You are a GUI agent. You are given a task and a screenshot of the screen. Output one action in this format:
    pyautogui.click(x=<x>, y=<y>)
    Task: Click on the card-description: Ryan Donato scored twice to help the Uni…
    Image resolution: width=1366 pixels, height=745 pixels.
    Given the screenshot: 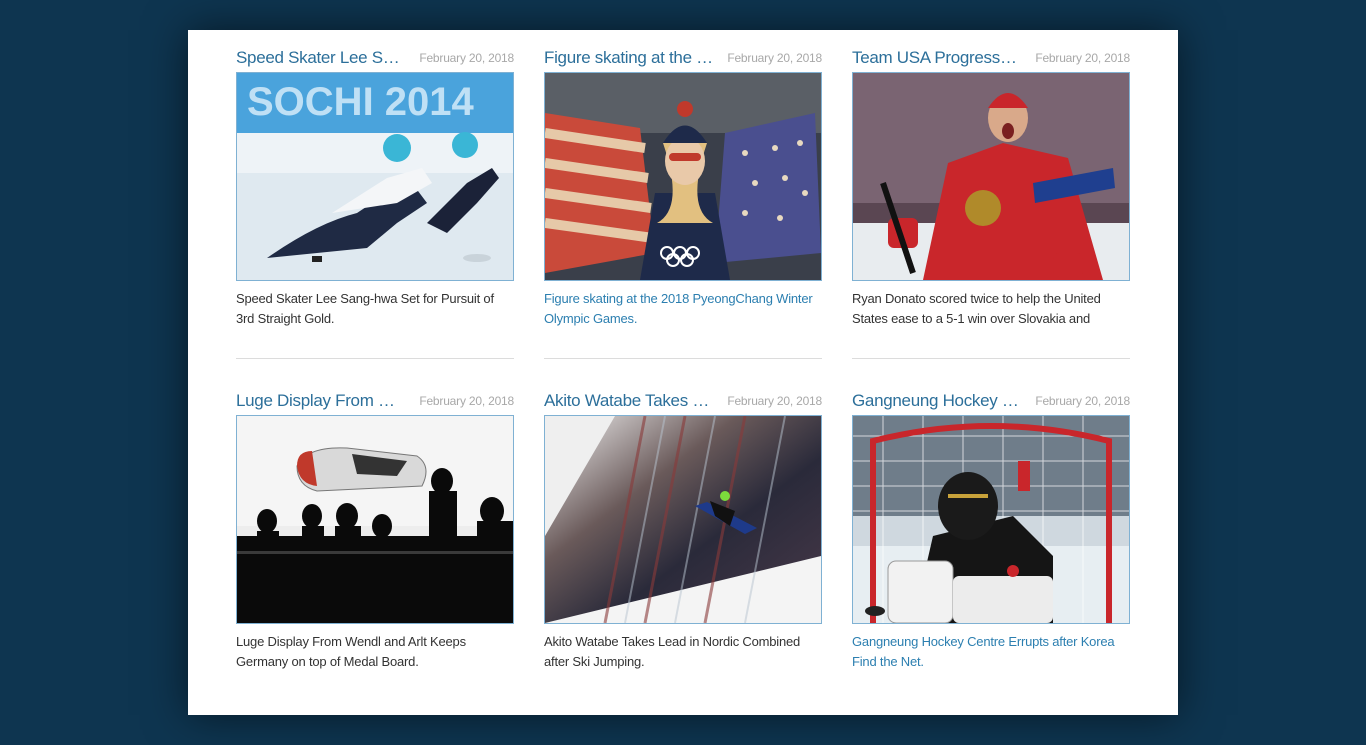 What is the action you would take?
    pyautogui.click(x=976, y=308)
    